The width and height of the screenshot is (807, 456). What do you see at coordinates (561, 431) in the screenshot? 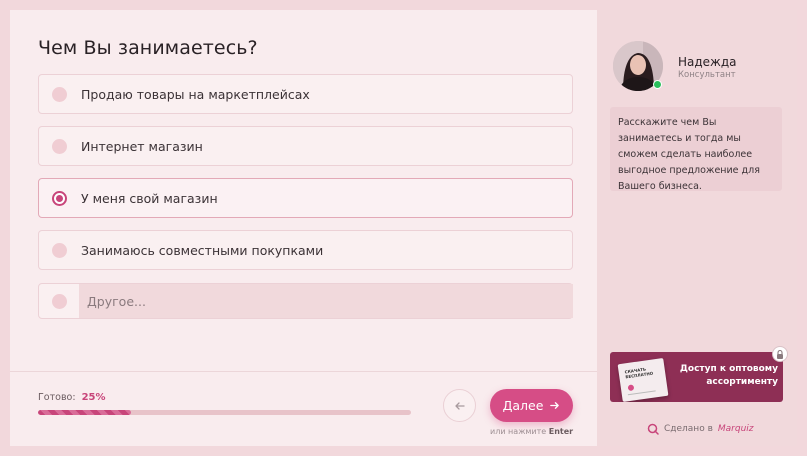
I see `hint-key: Enter` at bounding box center [561, 431].